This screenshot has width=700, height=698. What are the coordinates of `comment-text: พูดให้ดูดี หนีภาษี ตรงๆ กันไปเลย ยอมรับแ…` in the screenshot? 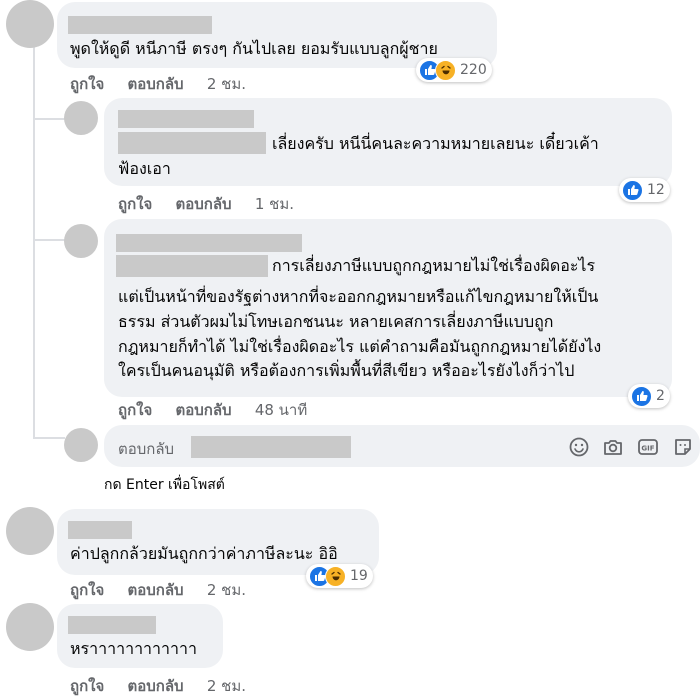 It's located at (254, 48).